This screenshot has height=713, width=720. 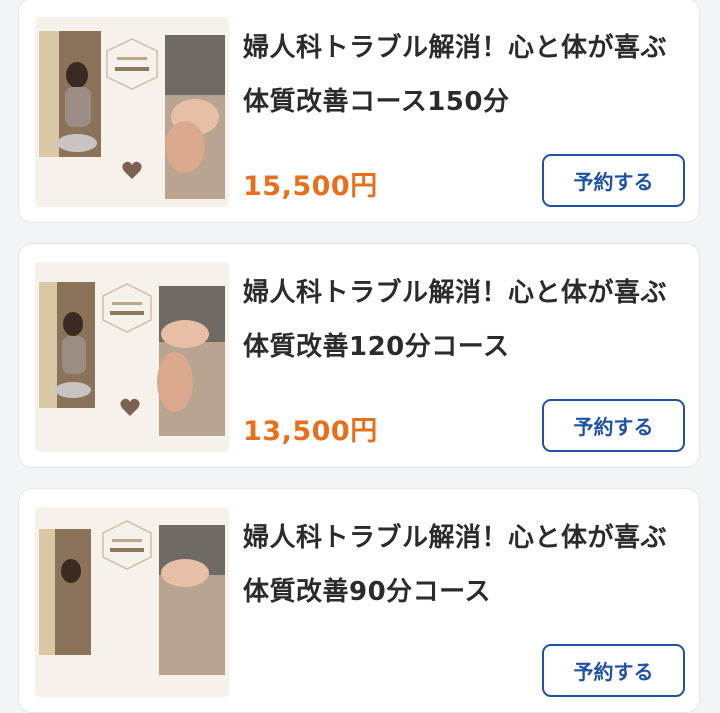 I want to click on course-title-line: 体質改善120分コース, so click(x=376, y=347).